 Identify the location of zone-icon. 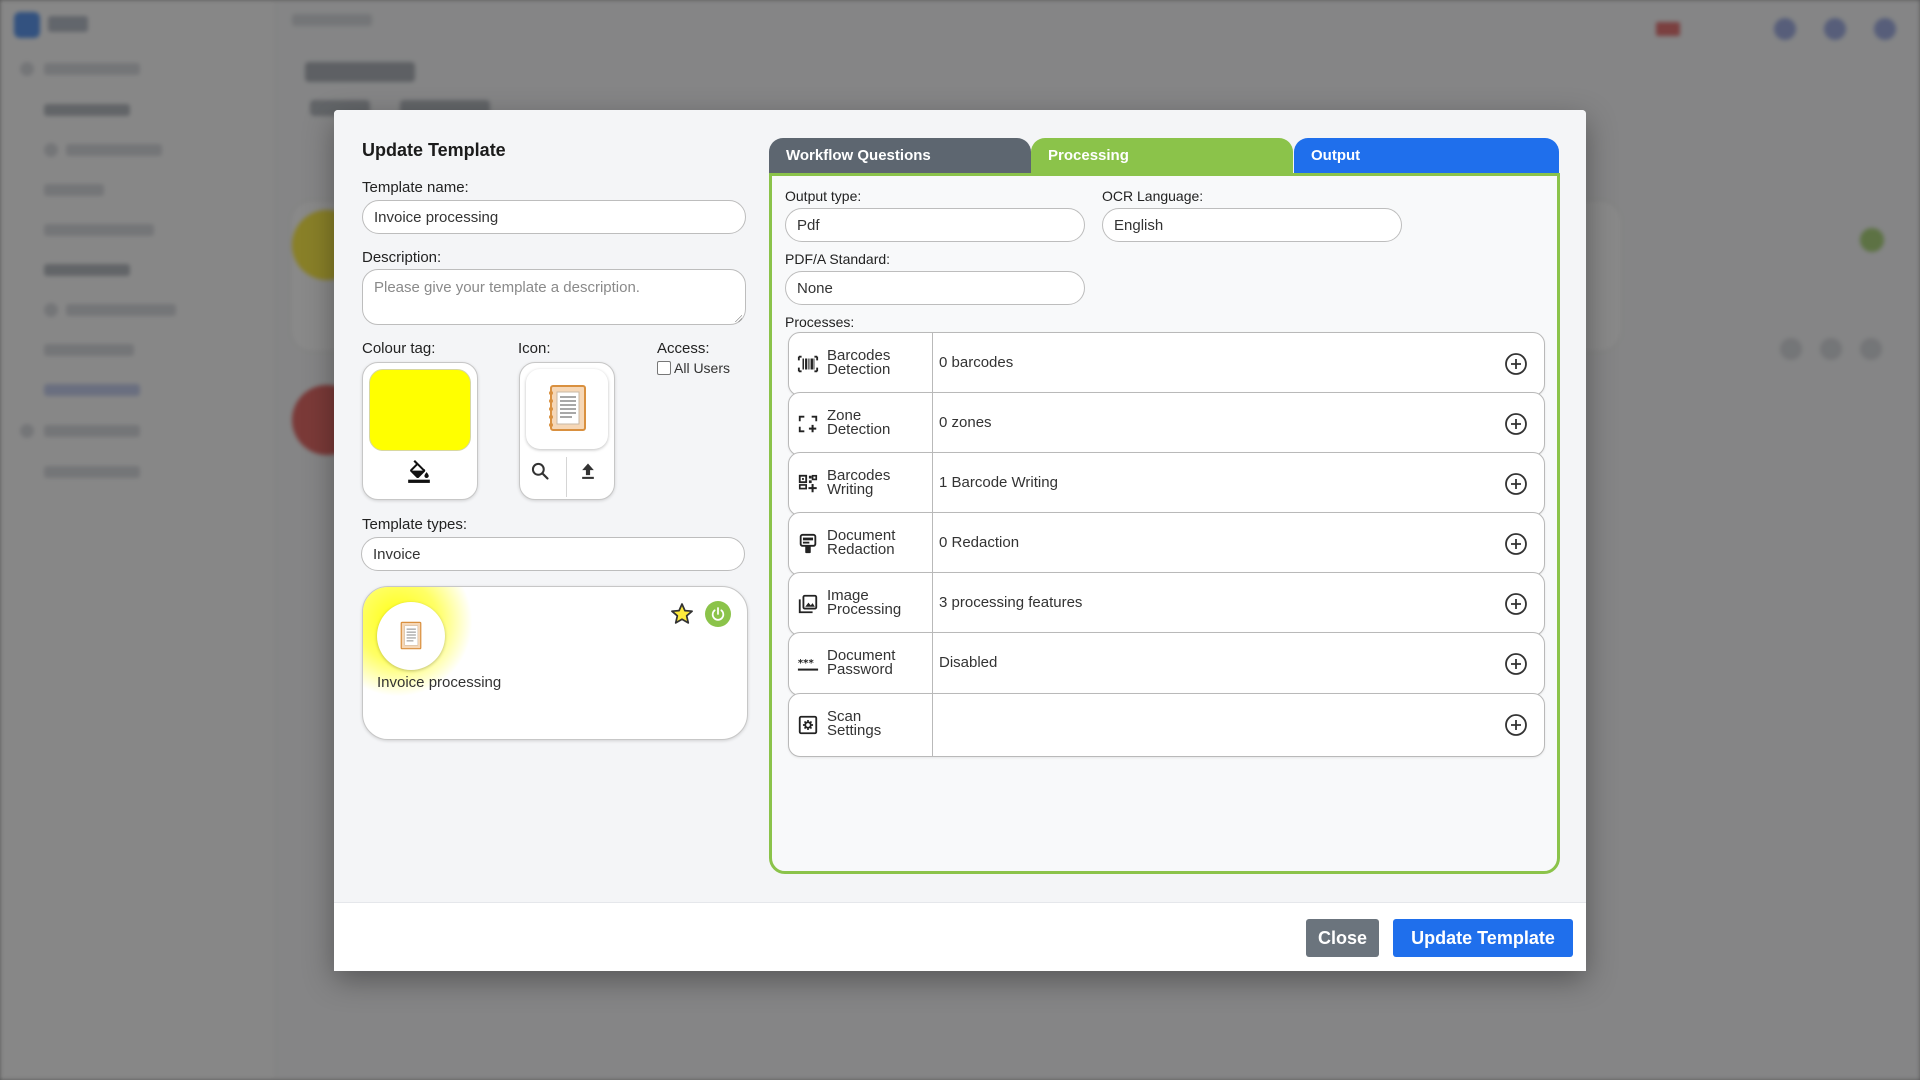
(808, 424).